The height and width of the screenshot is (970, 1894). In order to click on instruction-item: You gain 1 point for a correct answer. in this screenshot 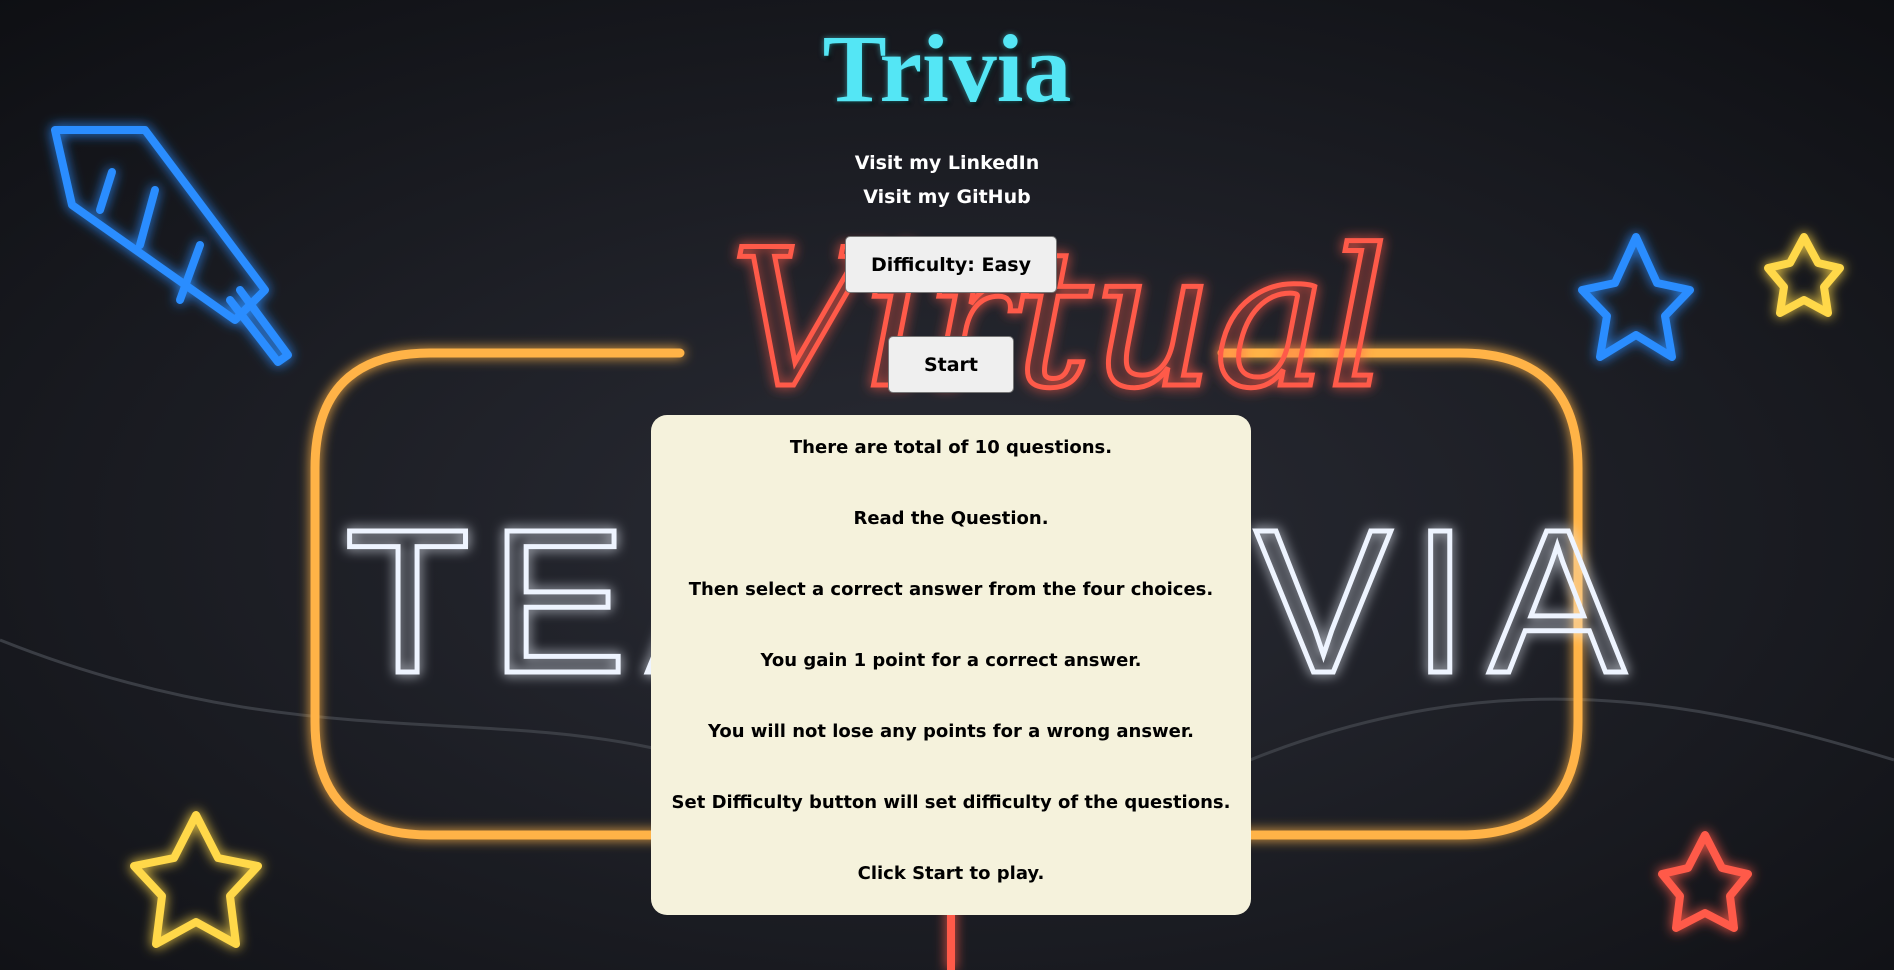, I will do `click(951, 660)`.